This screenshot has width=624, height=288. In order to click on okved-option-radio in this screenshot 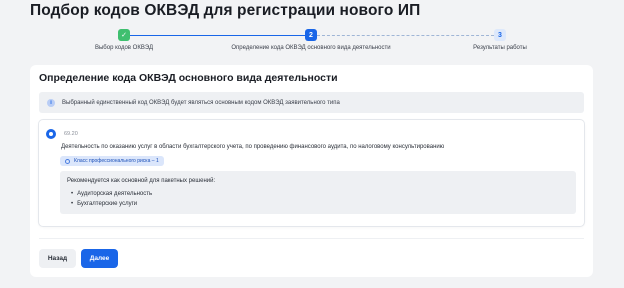, I will do `click(51, 134)`.